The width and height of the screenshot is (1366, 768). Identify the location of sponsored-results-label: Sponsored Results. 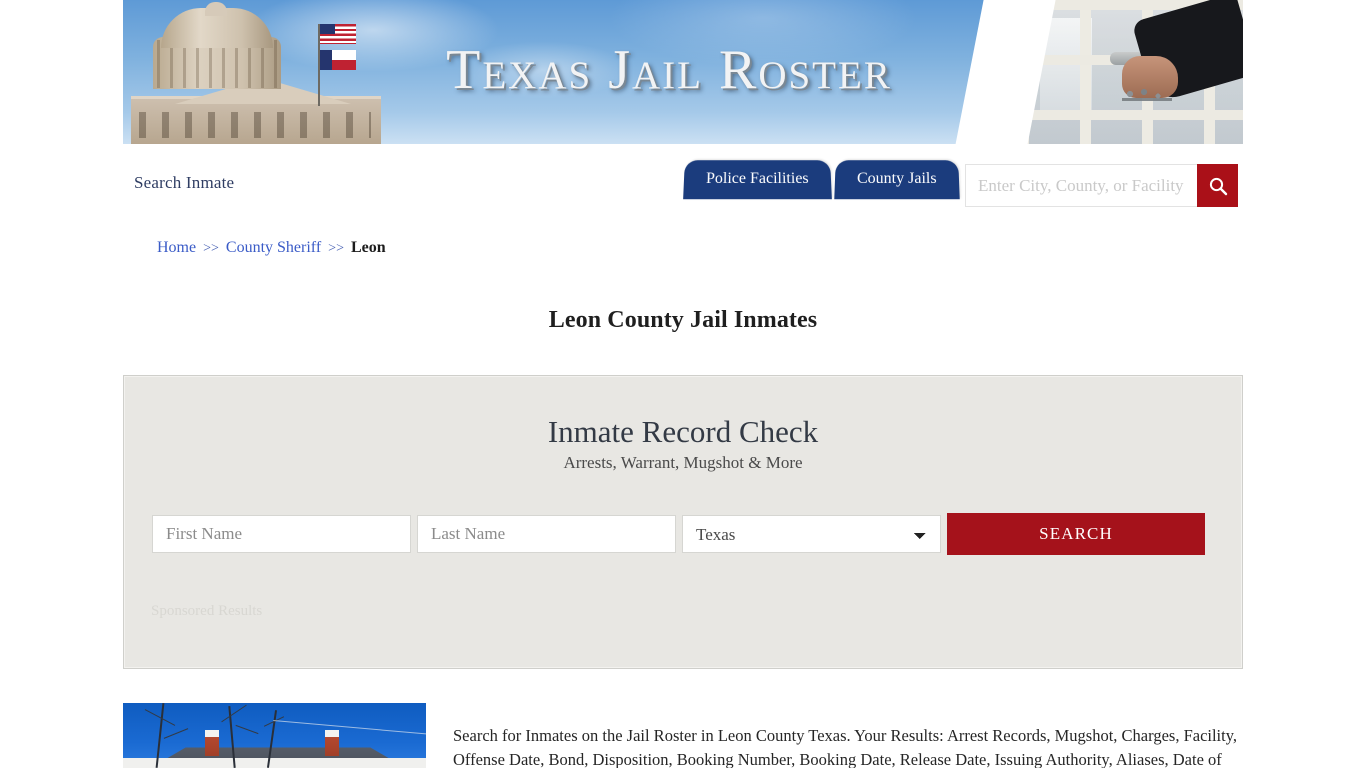
(207, 611).